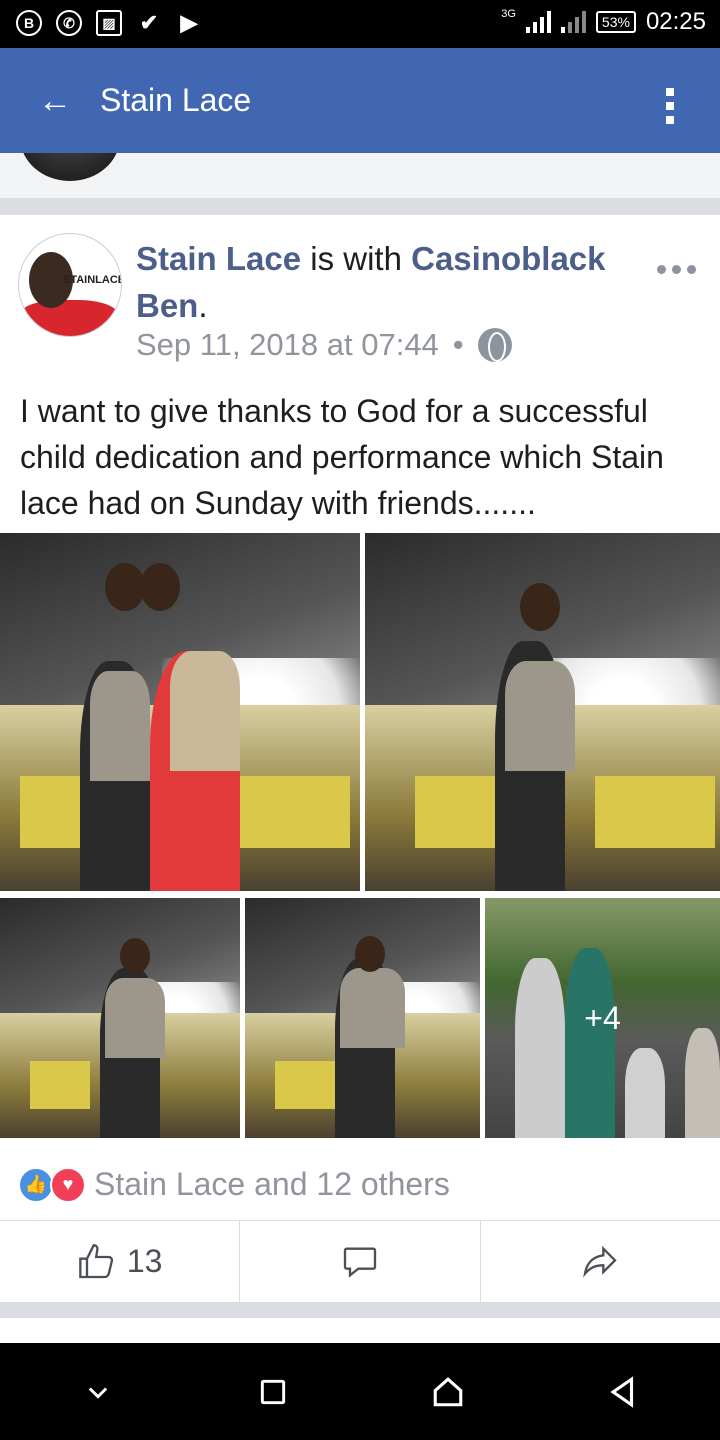  Describe the element at coordinates (68, 1184) in the screenshot. I see `love-reaction-icon: ♥` at that location.